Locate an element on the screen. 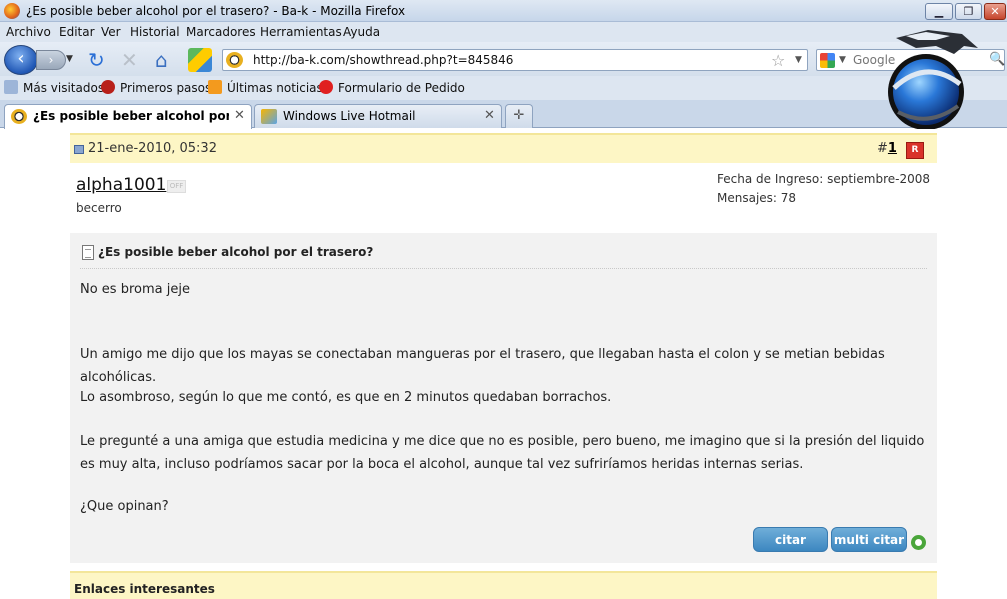 The height and width of the screenshot is (599, 1007). google-engine-icon is located at coordinates (827, 60).